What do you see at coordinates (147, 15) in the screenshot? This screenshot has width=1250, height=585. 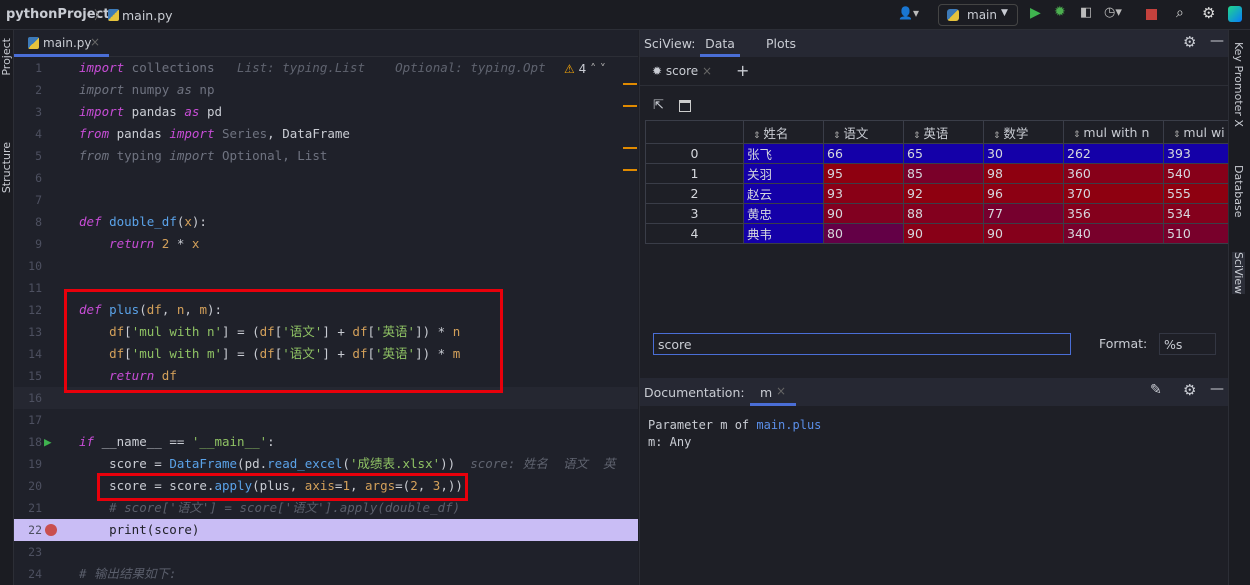 I see `breadcrumb-file: main.py` at bounding box center [147, 15].